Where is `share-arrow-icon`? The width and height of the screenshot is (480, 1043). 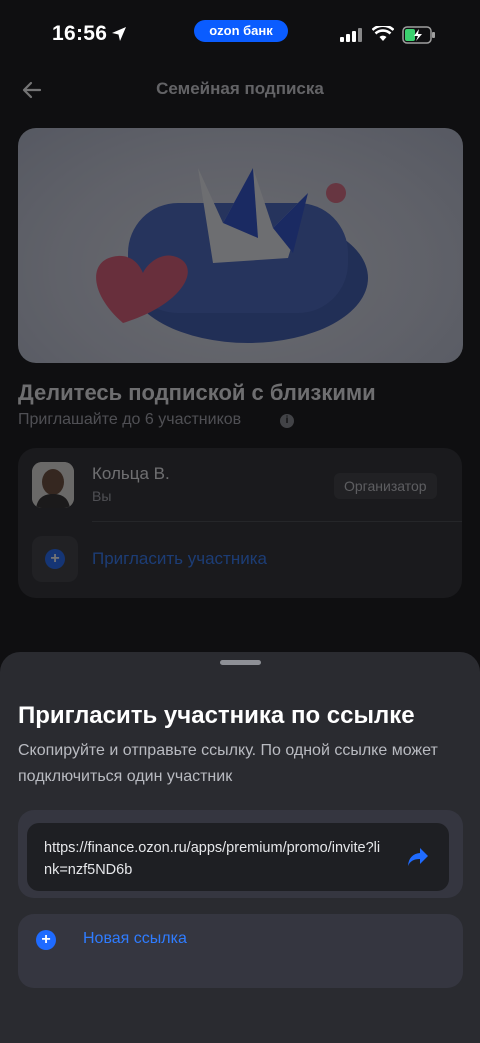
share-arrow-icon is located at coordinates (418, 857).